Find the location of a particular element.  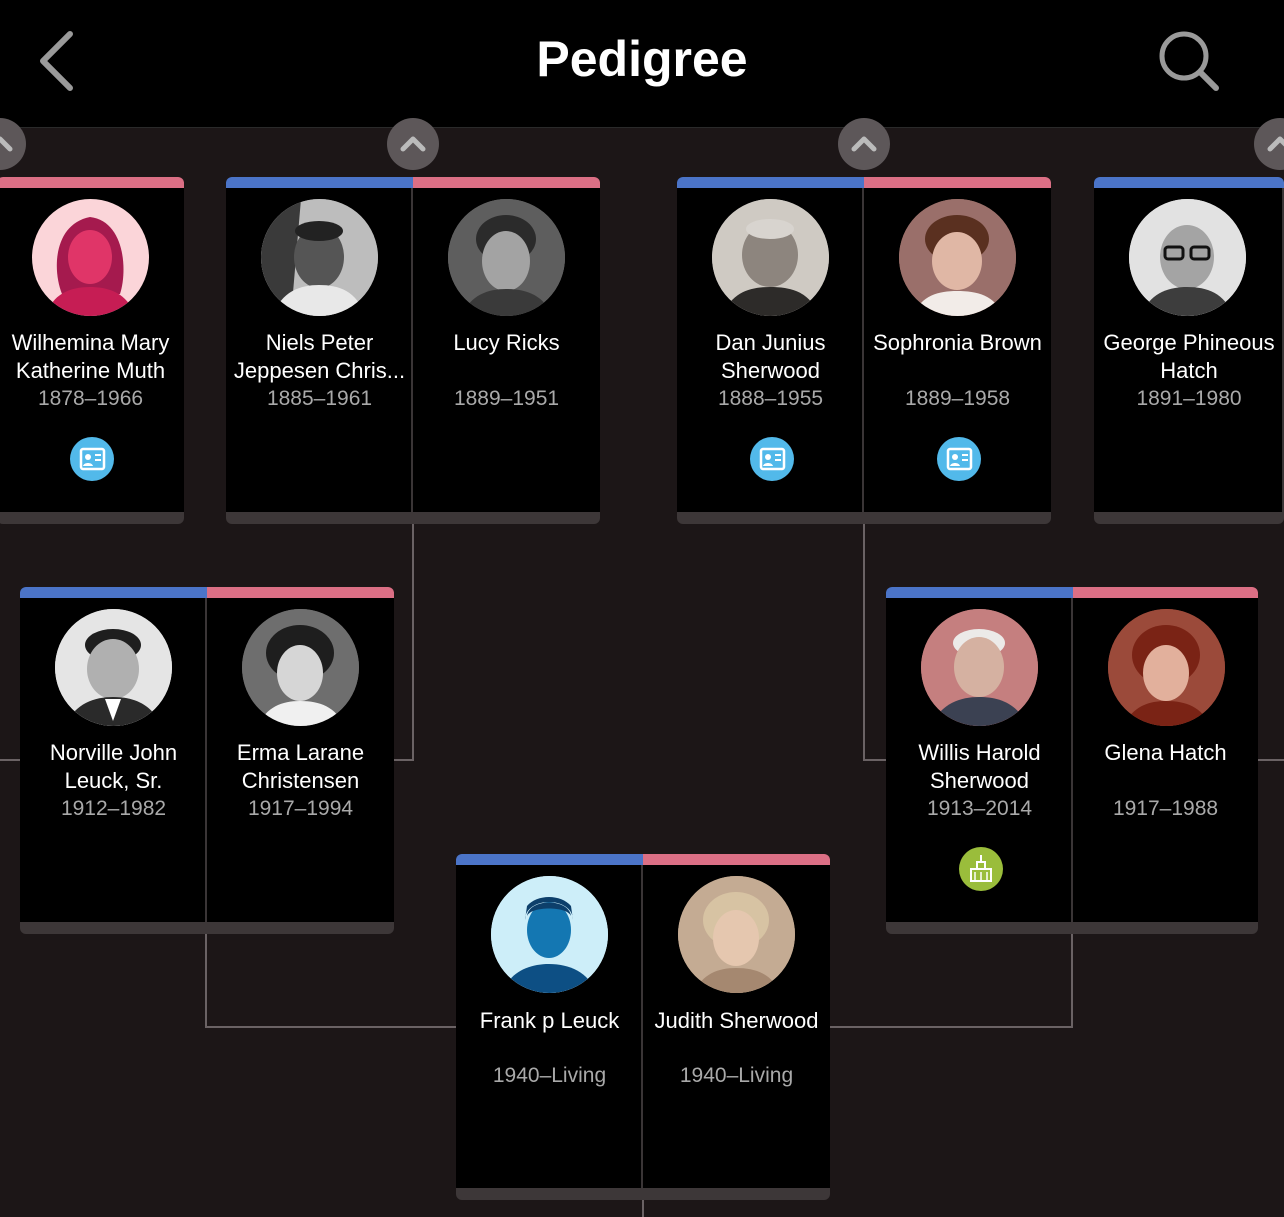

temple-icon is located at coordinates (981, 868).